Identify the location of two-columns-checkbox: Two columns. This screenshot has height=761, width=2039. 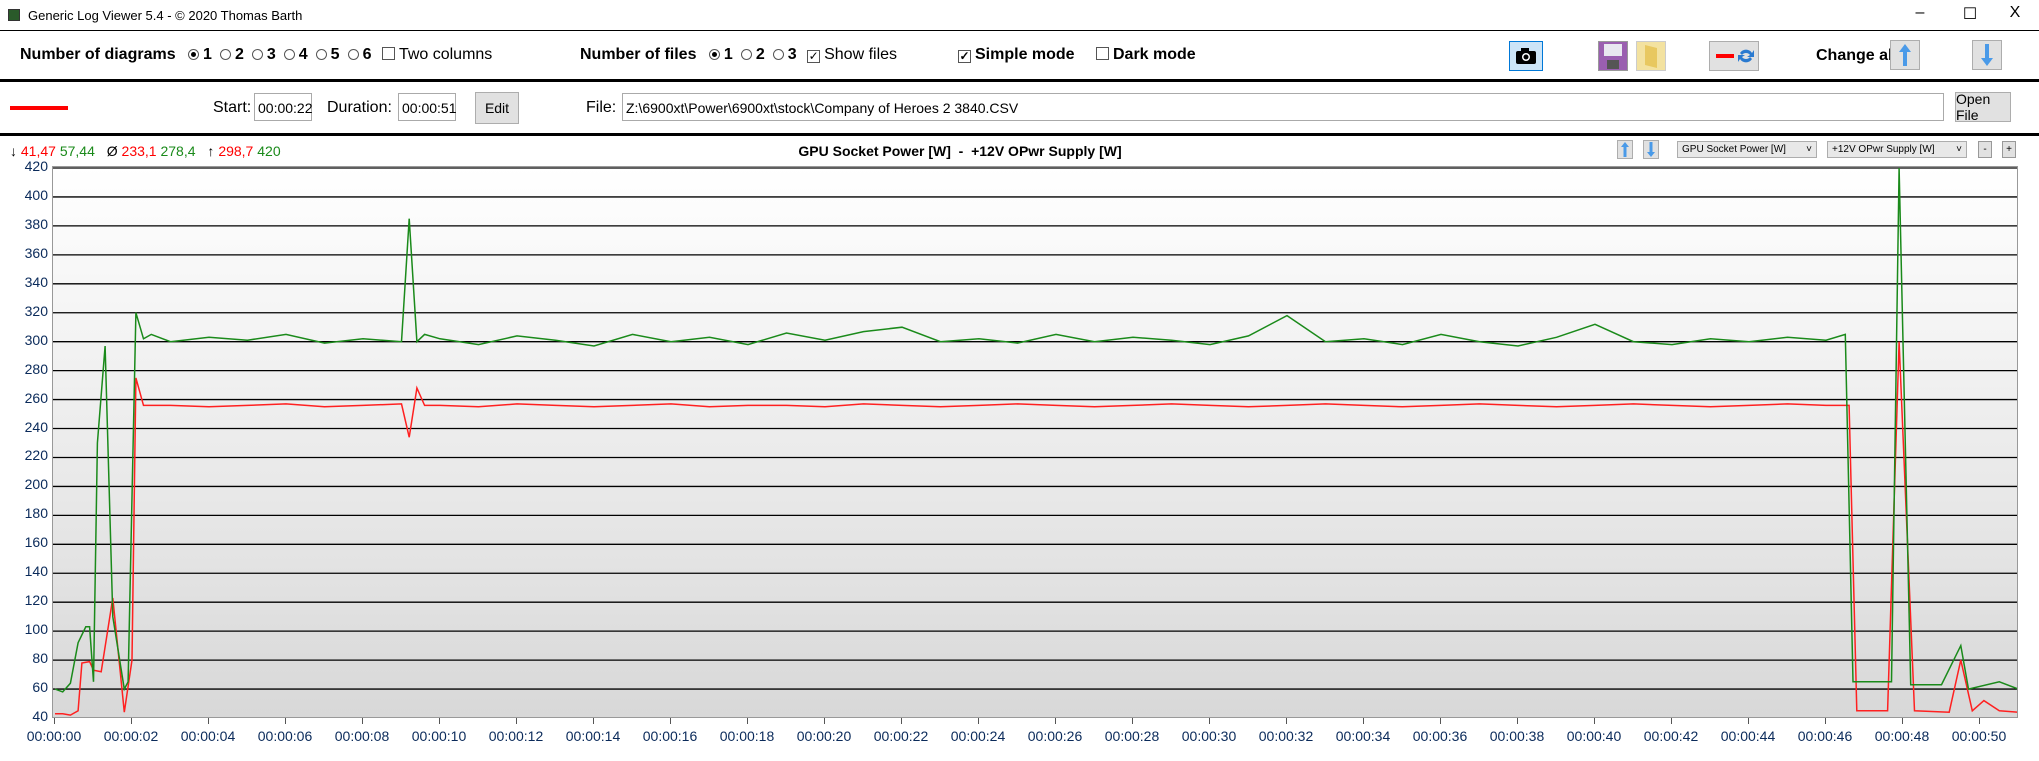
(437, 54).